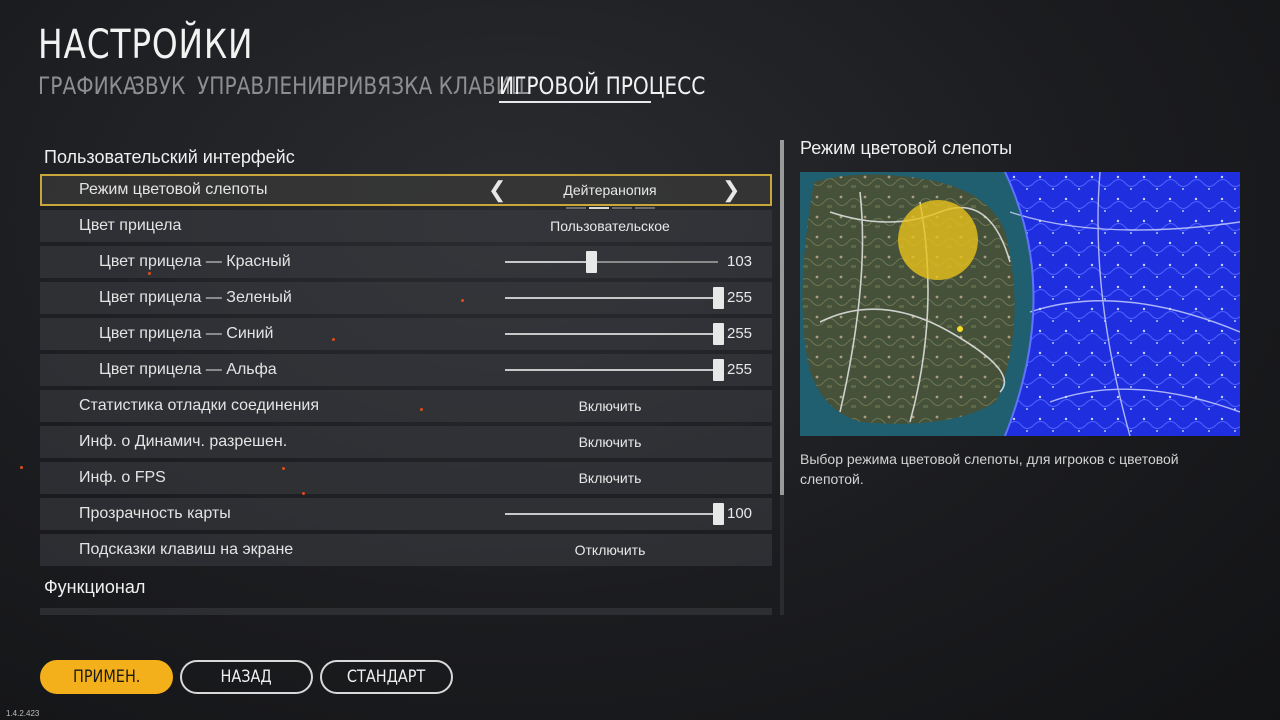  Describe the element at coordinates (612, 202) in the screenshot. I see `option-indicator` at that location.